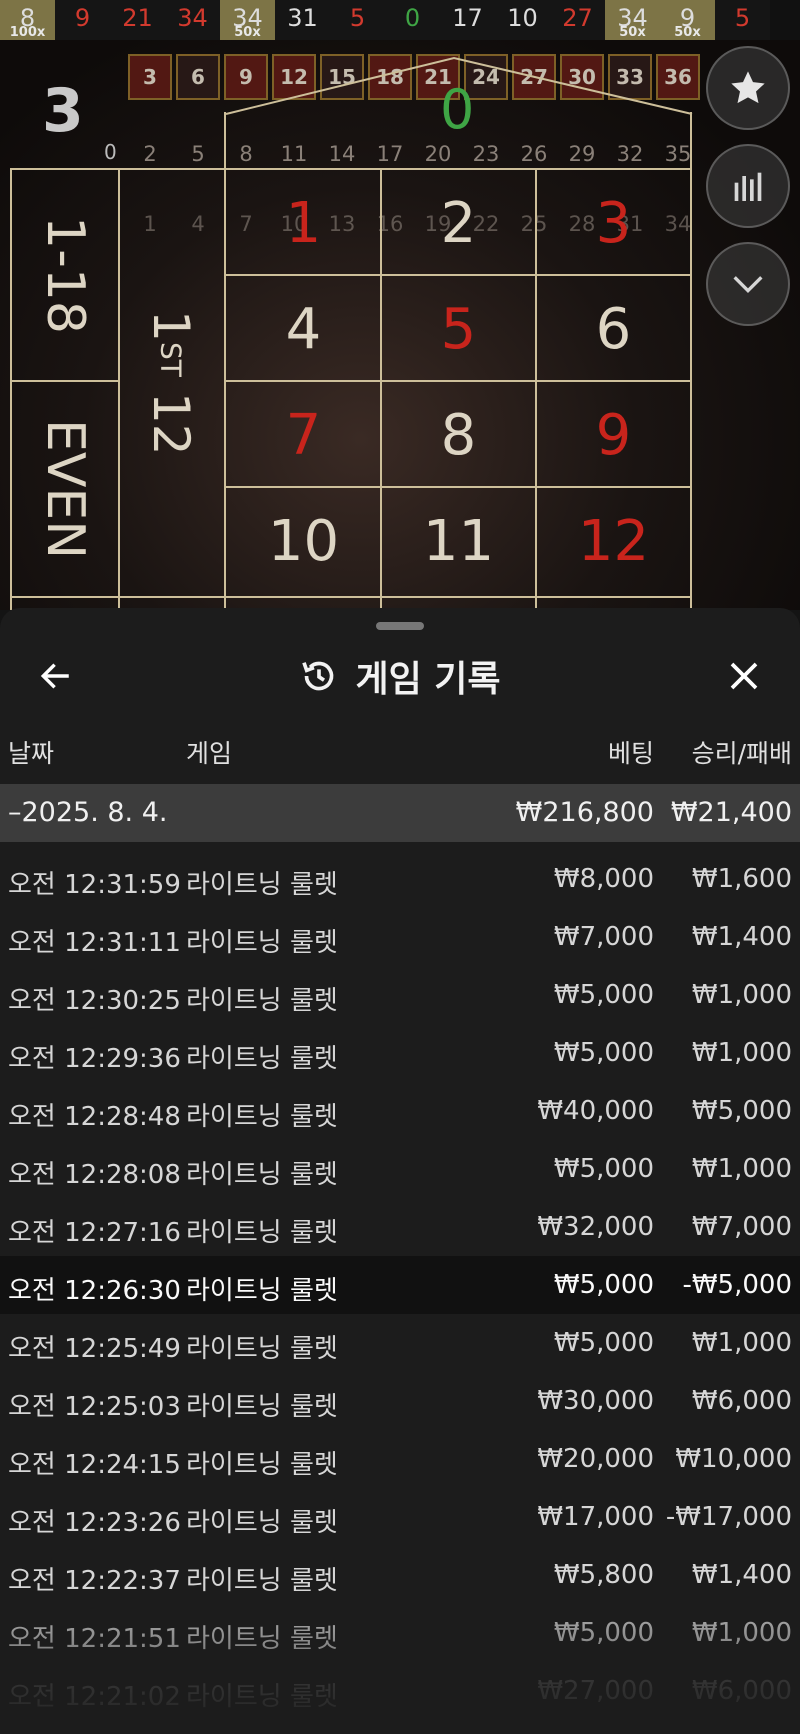 The image size is (800, 1734). Describe the element at coordinates (65, 275) in the screenshot. I see `bet-1-18: 1-18` at that location.